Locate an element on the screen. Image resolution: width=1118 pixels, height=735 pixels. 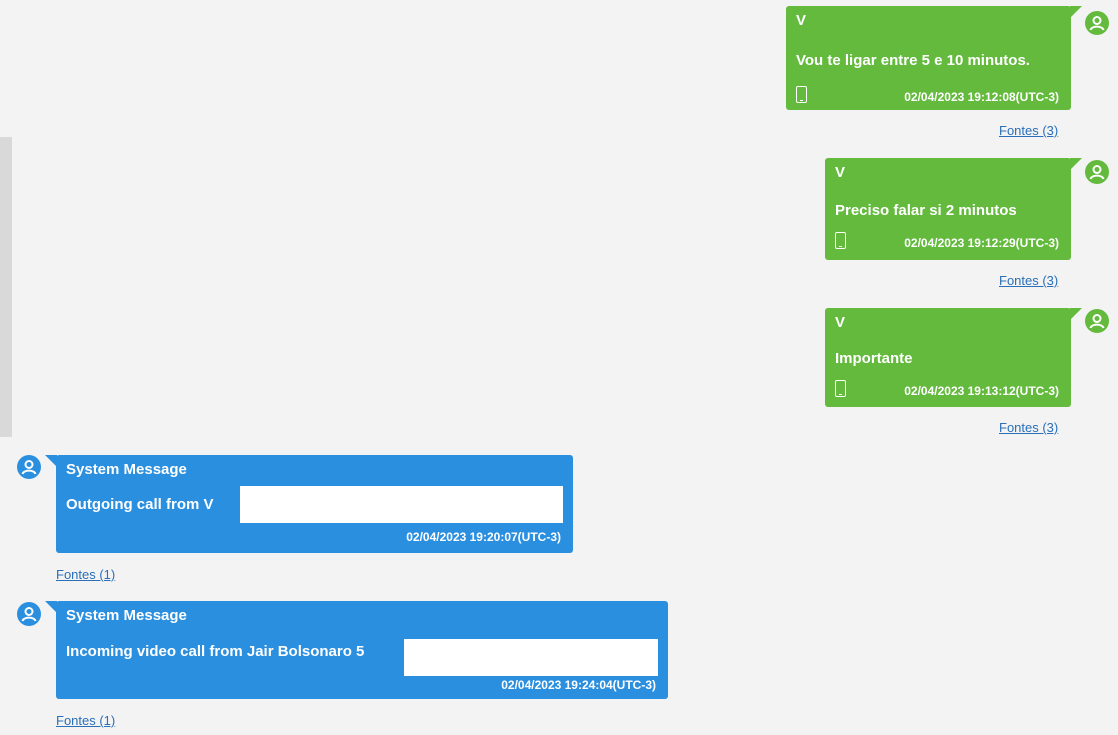
message-timestamp: 02/04/2023 19:12:08(UTC-3) is located at coordinates (981, 97).